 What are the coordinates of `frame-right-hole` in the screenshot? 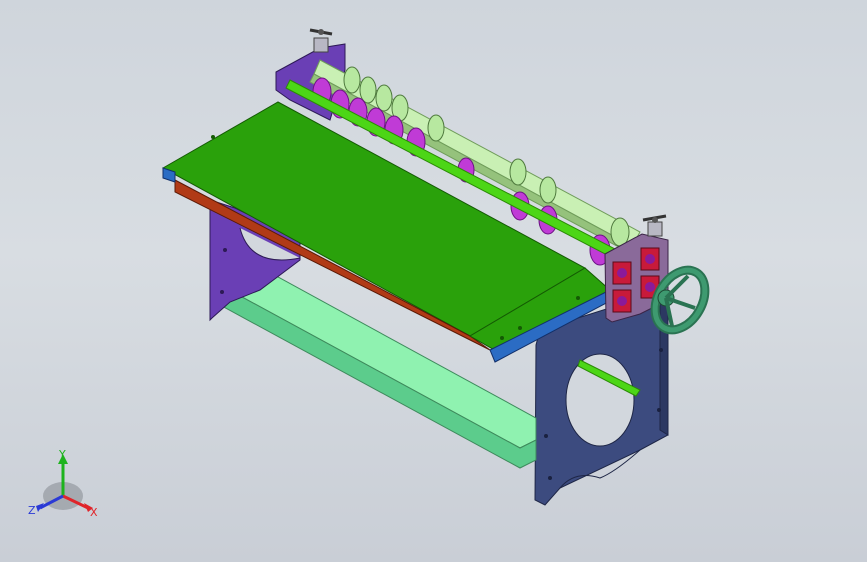 It's located at (600, 400).